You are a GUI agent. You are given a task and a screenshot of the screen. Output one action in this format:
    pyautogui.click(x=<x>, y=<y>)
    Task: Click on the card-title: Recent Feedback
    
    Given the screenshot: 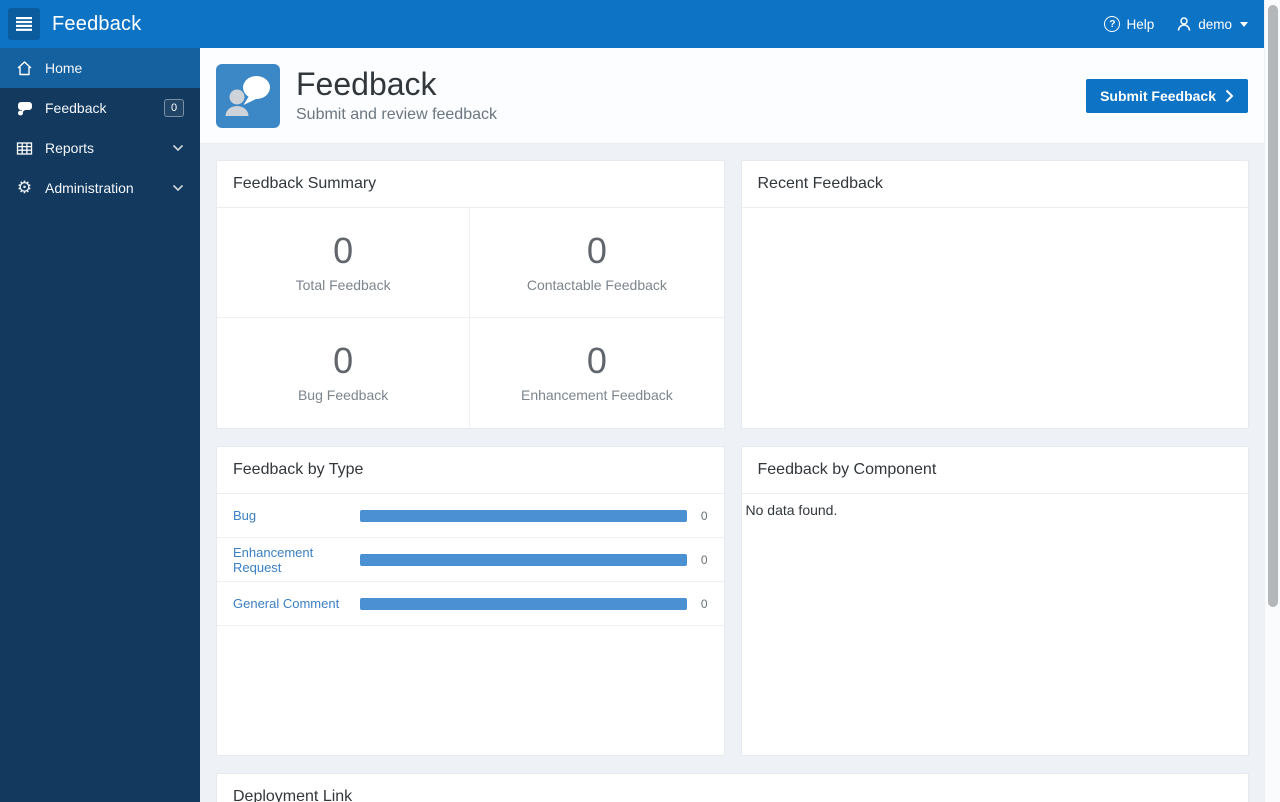 What is the action you would take?
    pyautogui.click(x=994, y=184)
    